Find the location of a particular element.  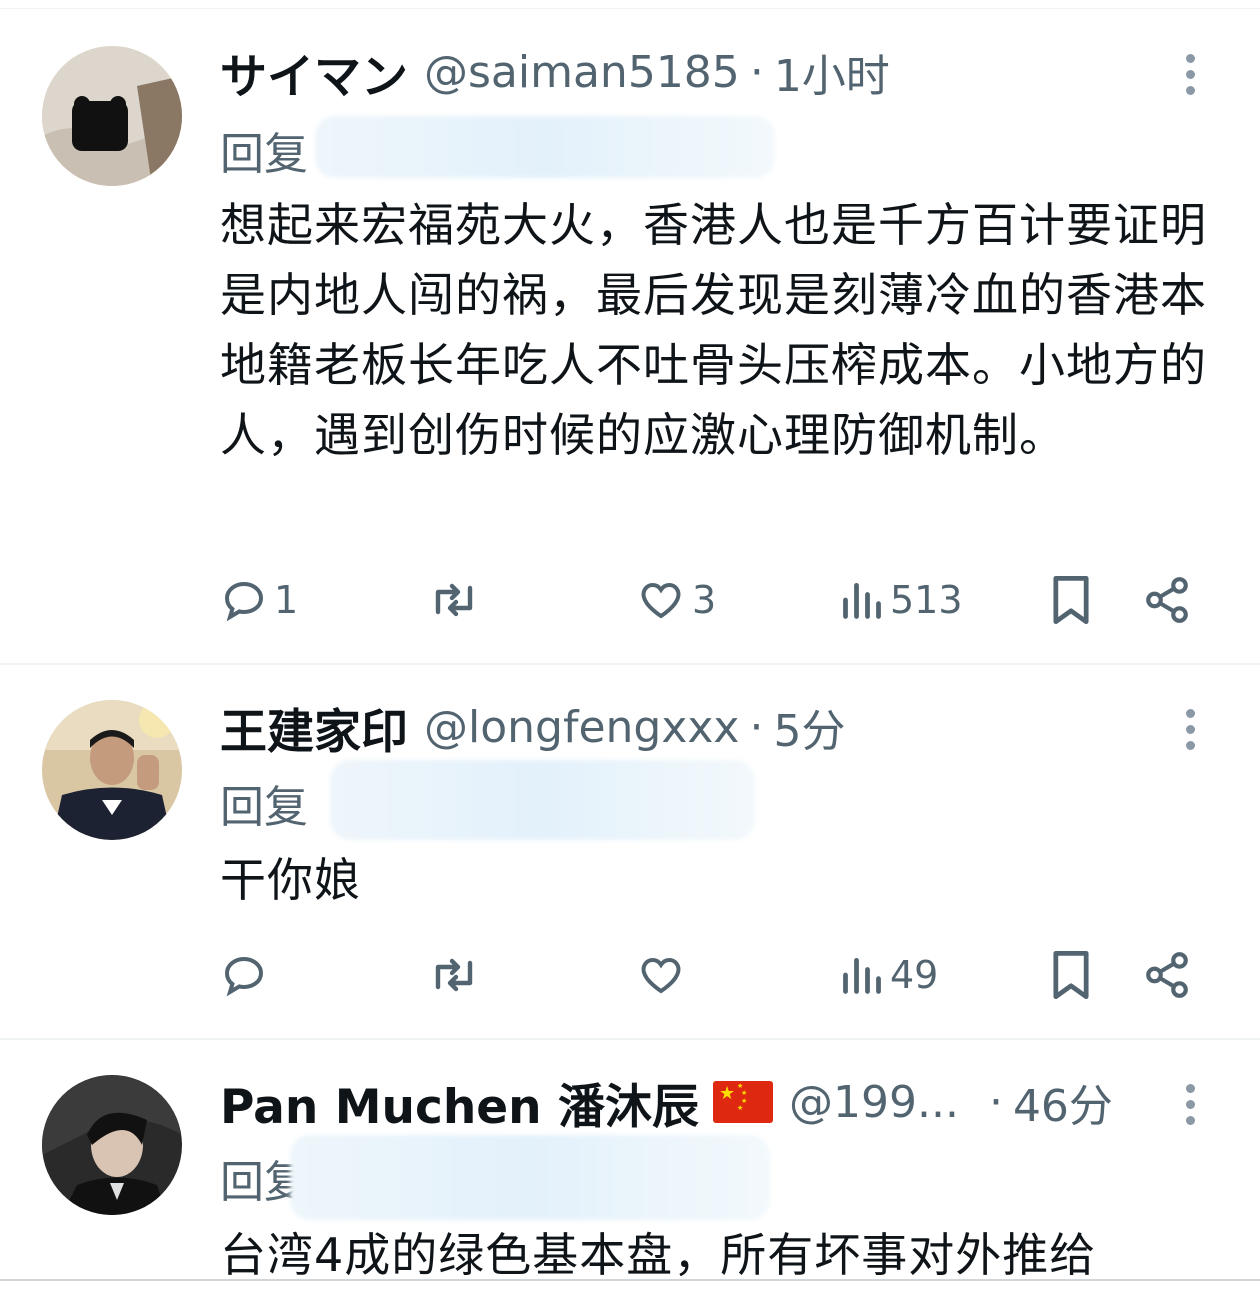

like-button is located at coordinates (664, 975).